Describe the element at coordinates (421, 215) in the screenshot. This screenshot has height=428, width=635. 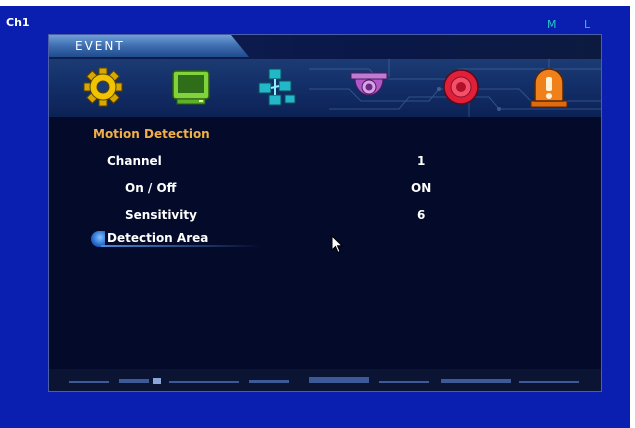
I see `sensitivity-value: 6` at that location.